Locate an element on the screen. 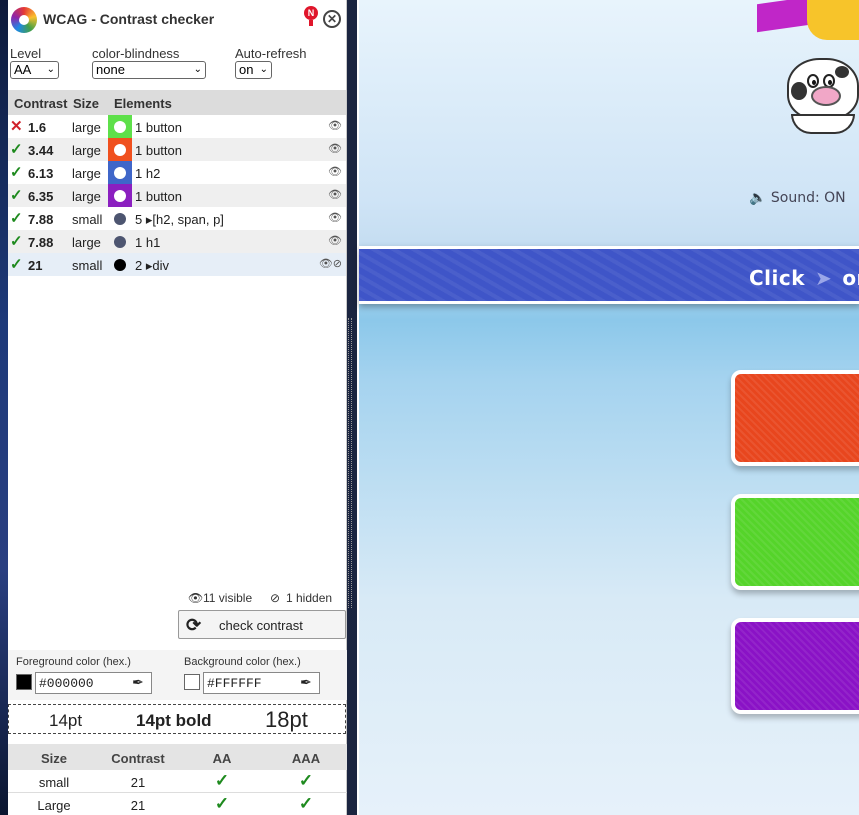 The image size is (859, 815). level-value: AA is located at coordinates (23, 69).